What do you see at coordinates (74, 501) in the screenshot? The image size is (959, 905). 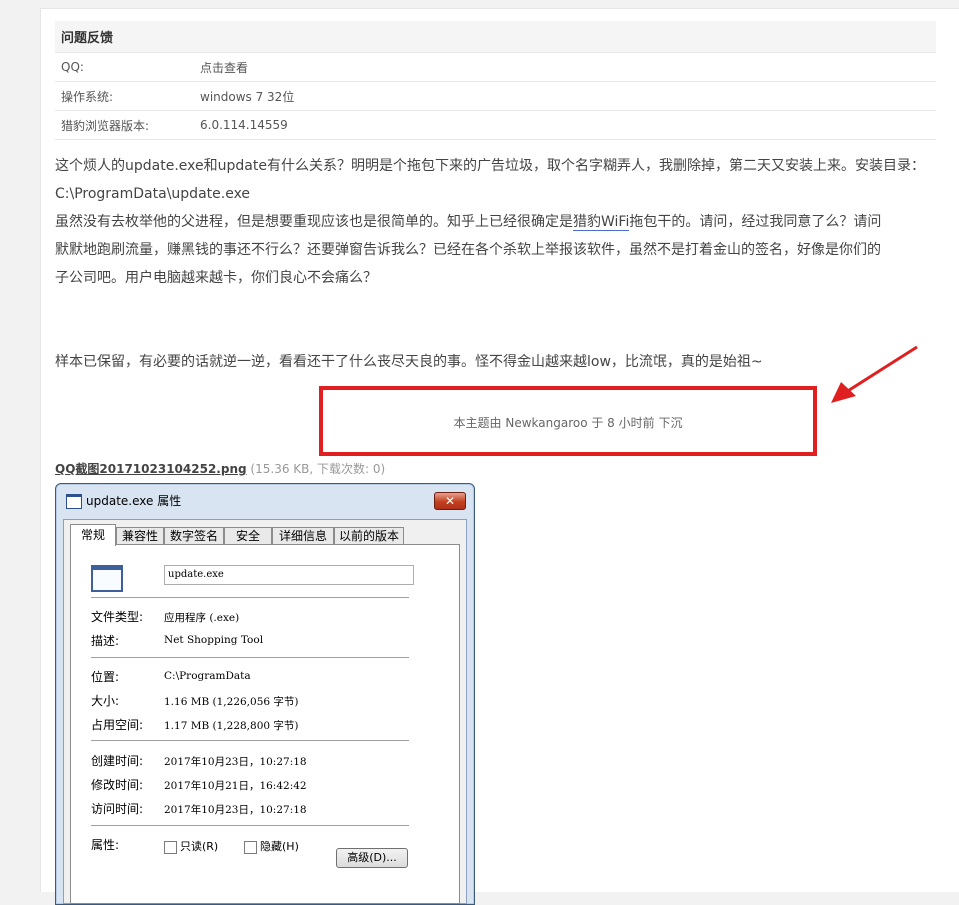 I see `window-icon` at bounding box center [74, 501].